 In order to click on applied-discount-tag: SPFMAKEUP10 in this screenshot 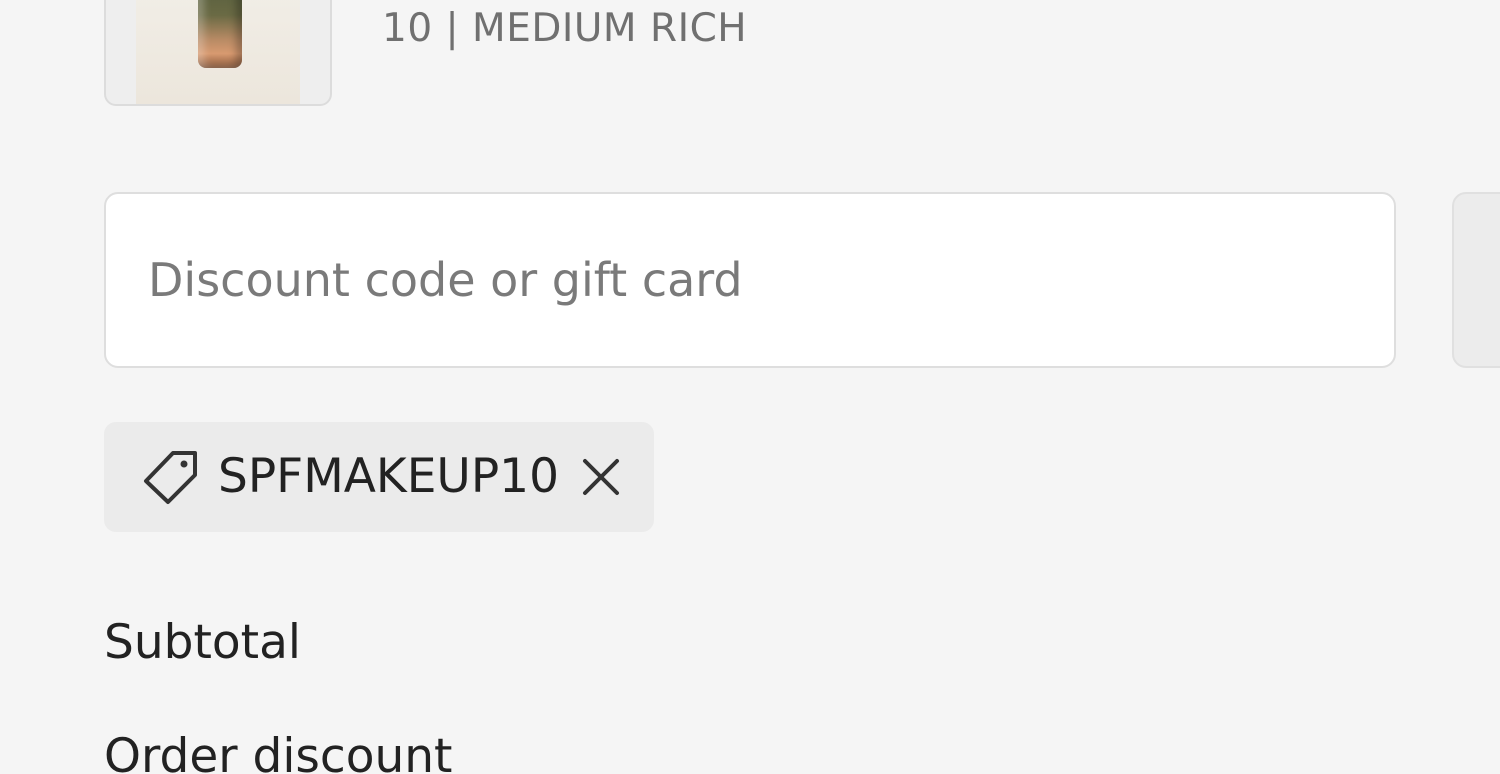, I will do `click(379, 477)`.